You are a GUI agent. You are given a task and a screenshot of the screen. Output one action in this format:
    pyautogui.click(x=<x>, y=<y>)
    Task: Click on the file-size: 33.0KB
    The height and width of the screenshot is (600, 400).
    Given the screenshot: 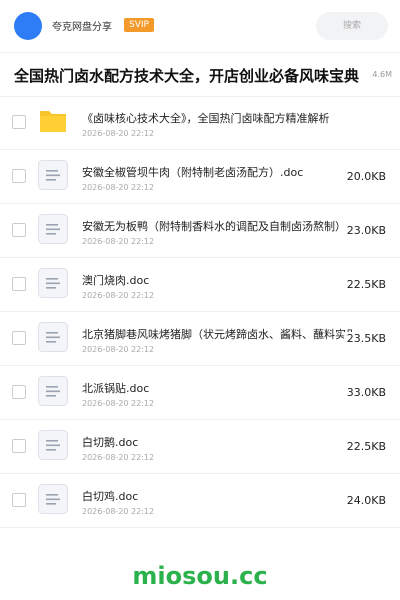 What is the action you would take?
    pyautogui.click(x=364, y=392)
    